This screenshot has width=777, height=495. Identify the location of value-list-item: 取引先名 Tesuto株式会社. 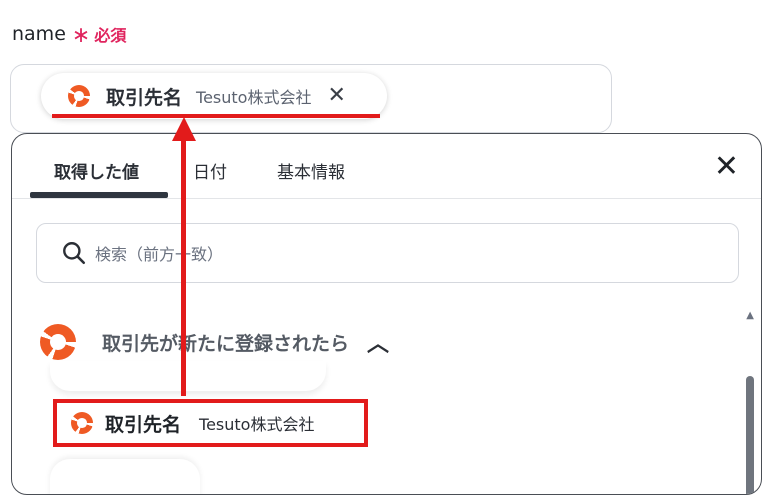
(210, 423).